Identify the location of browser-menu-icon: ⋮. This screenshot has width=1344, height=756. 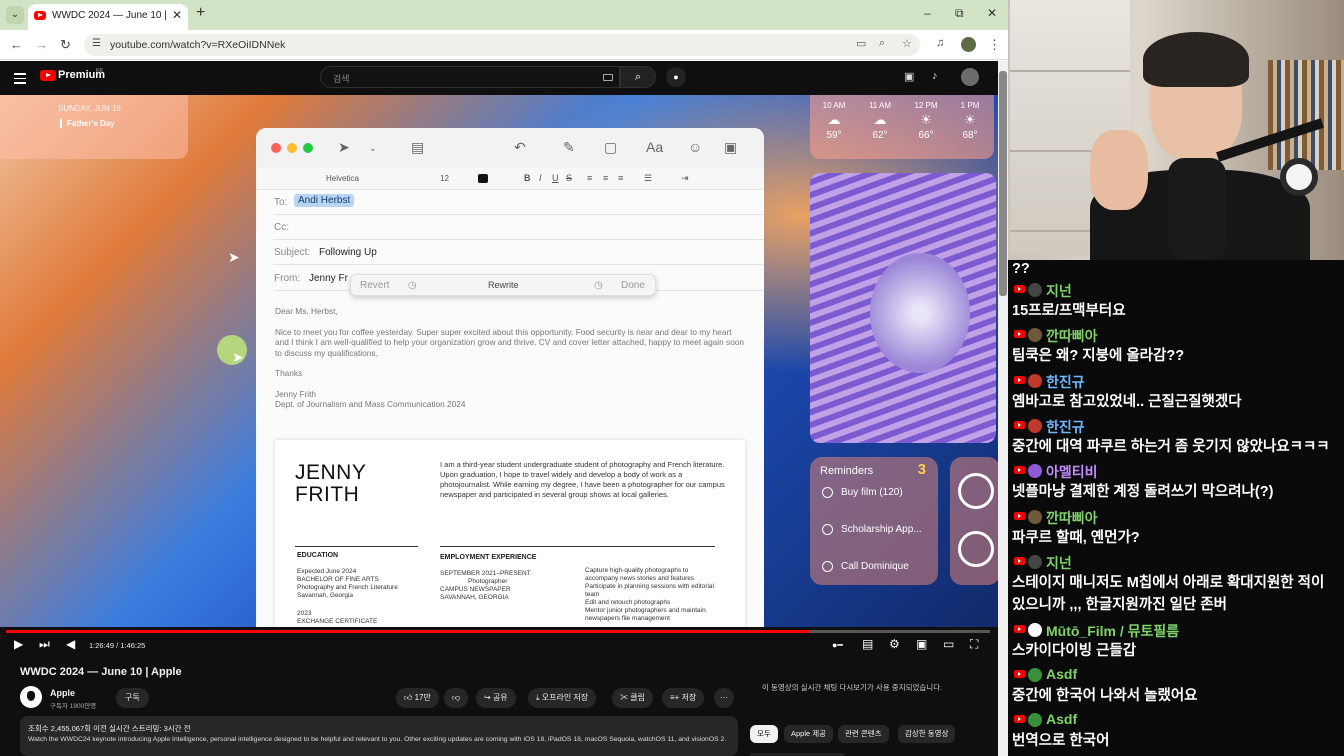
(994, 45).